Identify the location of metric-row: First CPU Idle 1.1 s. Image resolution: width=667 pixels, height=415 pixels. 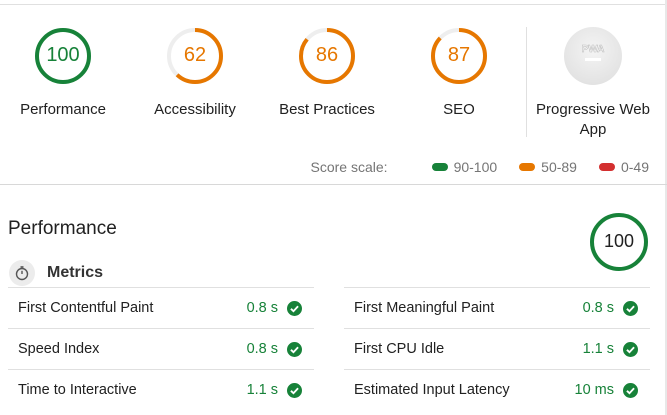
(497, 348).